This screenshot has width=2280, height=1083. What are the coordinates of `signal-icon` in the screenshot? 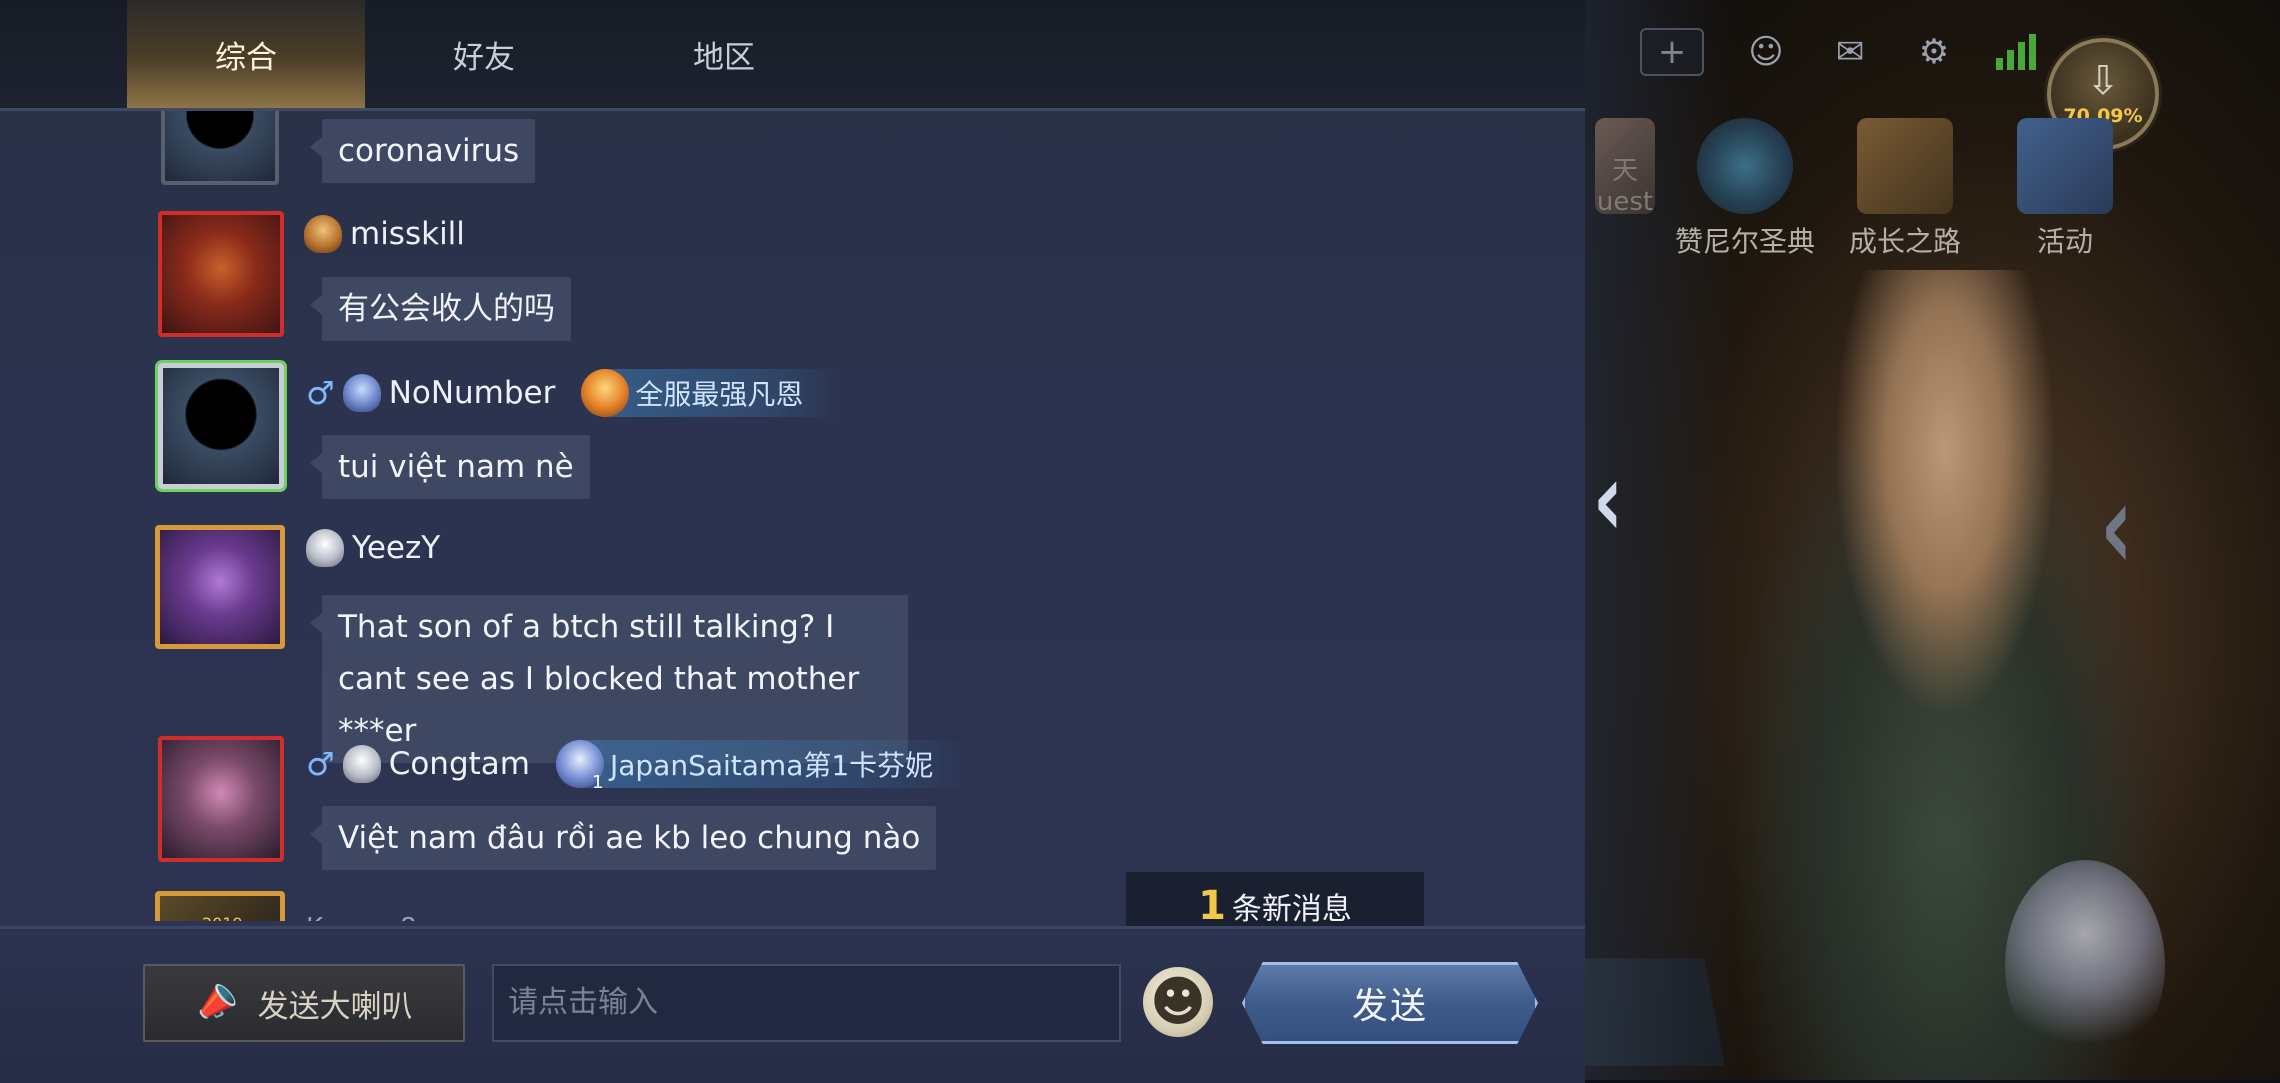 It's located at (2016, 52).